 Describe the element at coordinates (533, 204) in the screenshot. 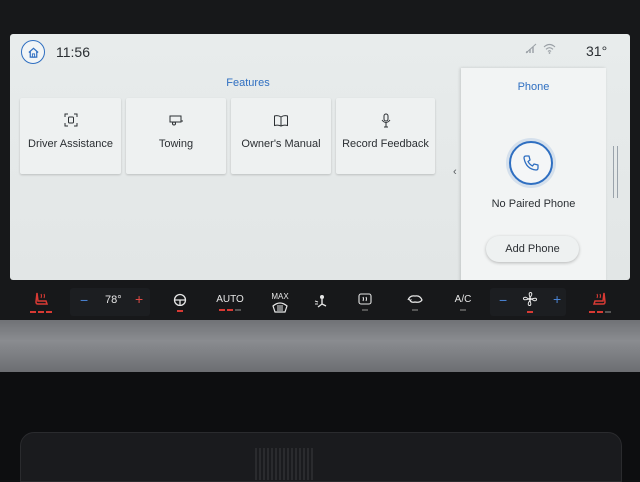

I see `phone-status: No Paired Phone` at that location.